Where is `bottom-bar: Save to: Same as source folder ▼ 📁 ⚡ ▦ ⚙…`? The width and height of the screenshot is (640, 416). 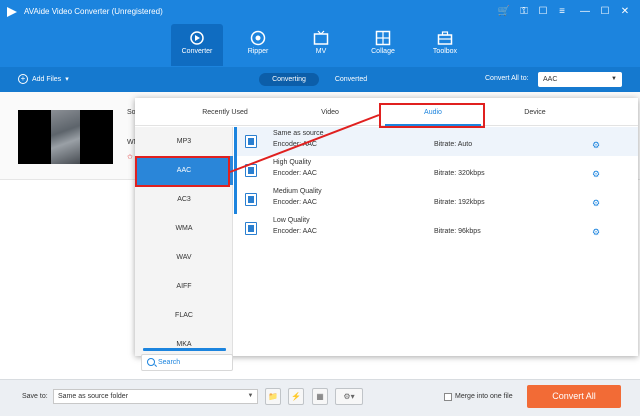
bottom-bar: Save to: Same as source folder ▼ 📁 ⚡ ▦ ⚙… is located at coordinates (320, 397).